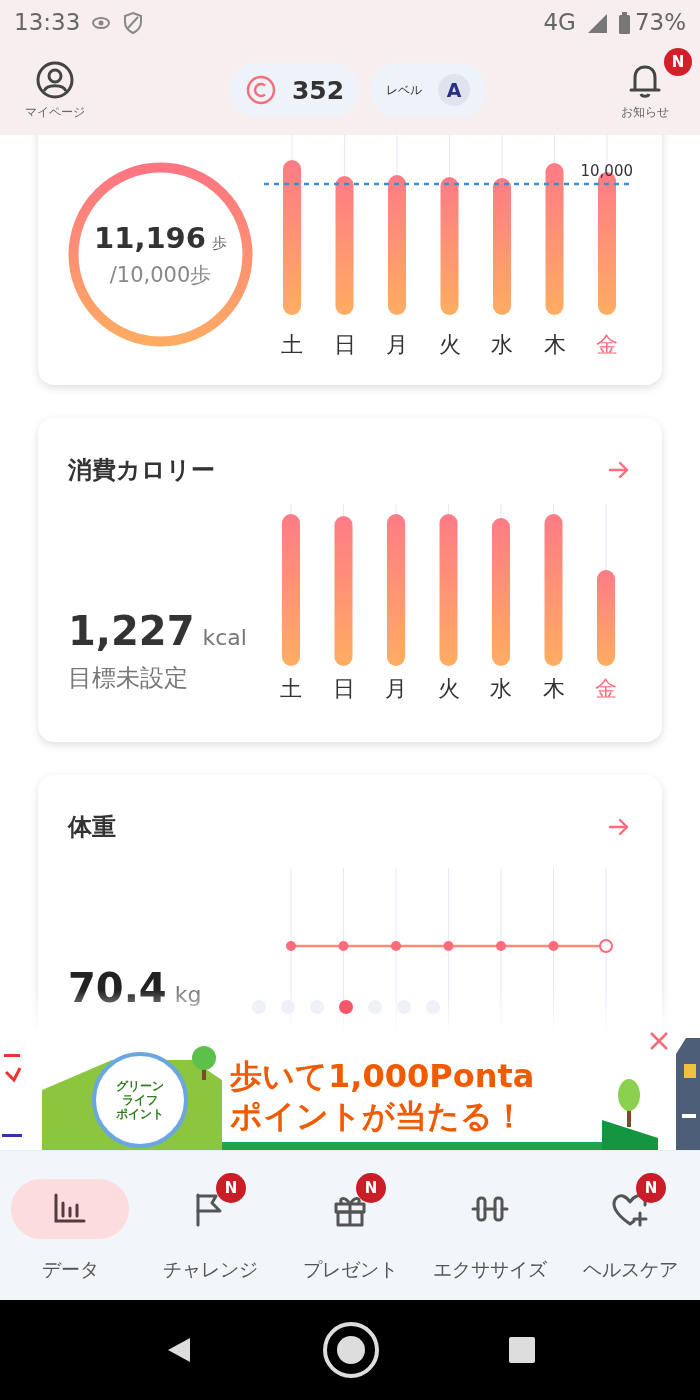 Image resolution: width=700 pixels, height=1400 pixels. Describe the element at coordinates (133, 22) in the screenshot. I see `shield-icon` at that location.